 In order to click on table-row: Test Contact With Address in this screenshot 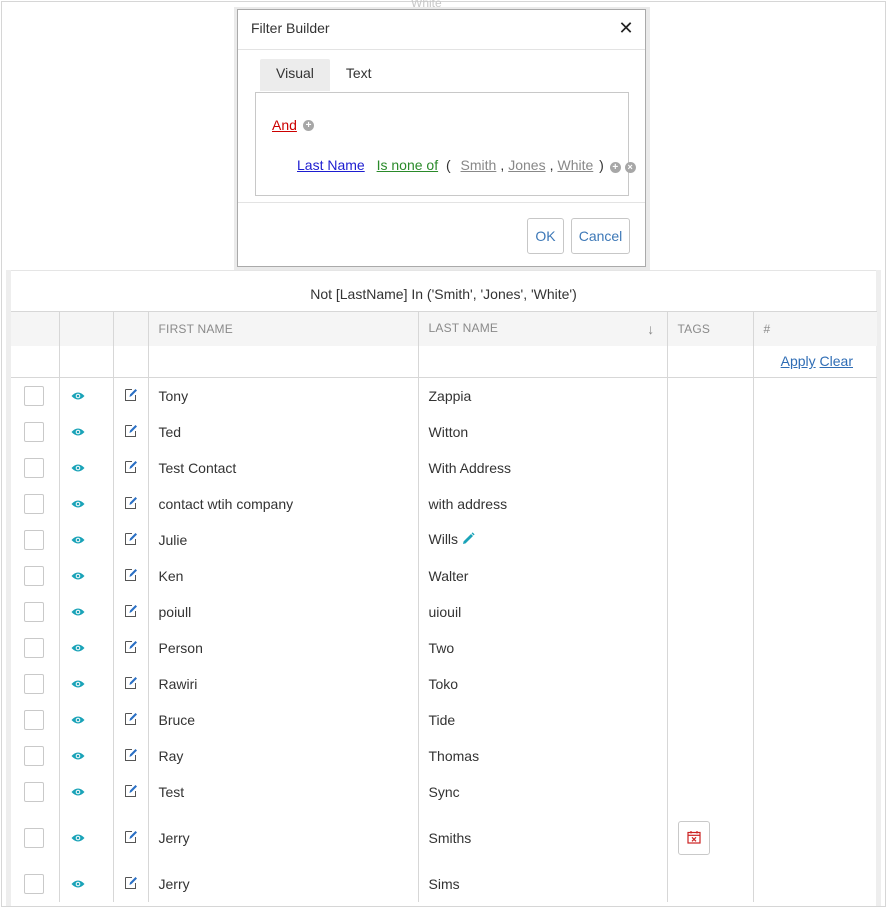, I will do `click(444, 467)`.